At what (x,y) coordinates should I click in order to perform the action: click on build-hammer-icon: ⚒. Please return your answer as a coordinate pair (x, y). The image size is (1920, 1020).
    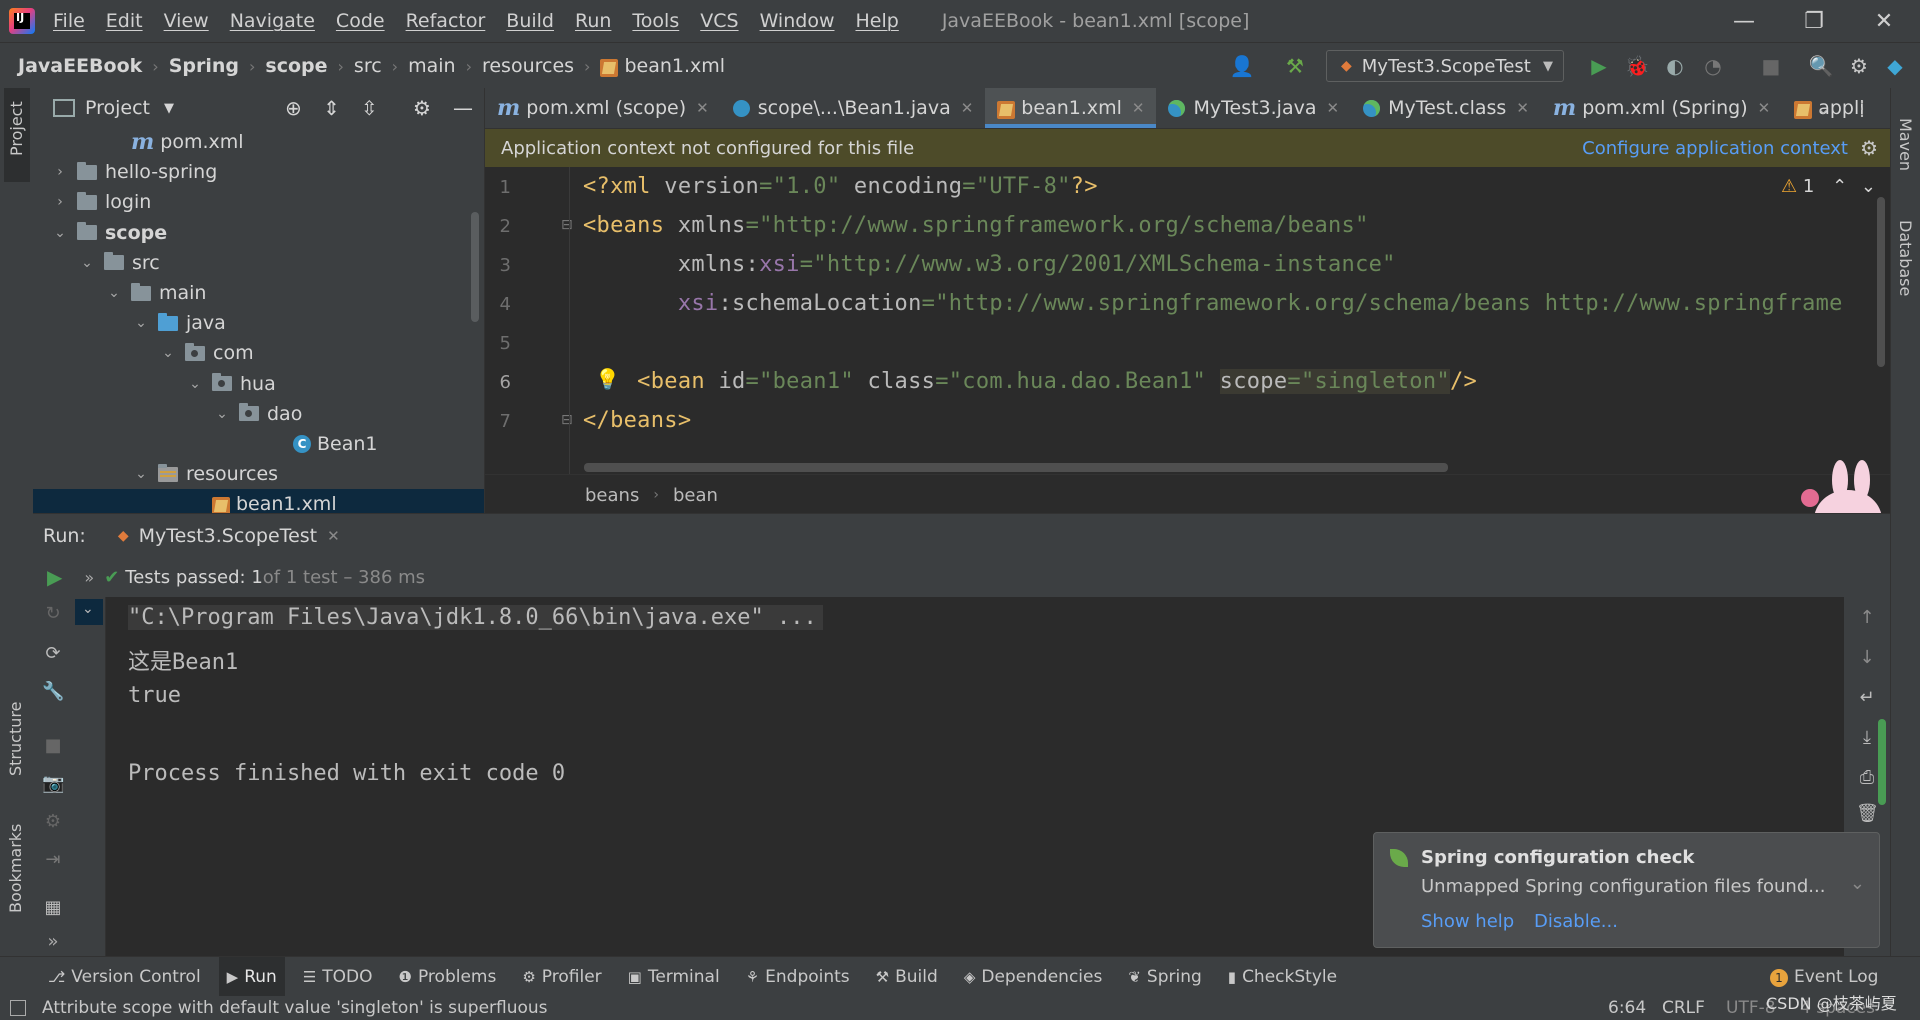
    Looking at the image, I should click on (1295, 66).